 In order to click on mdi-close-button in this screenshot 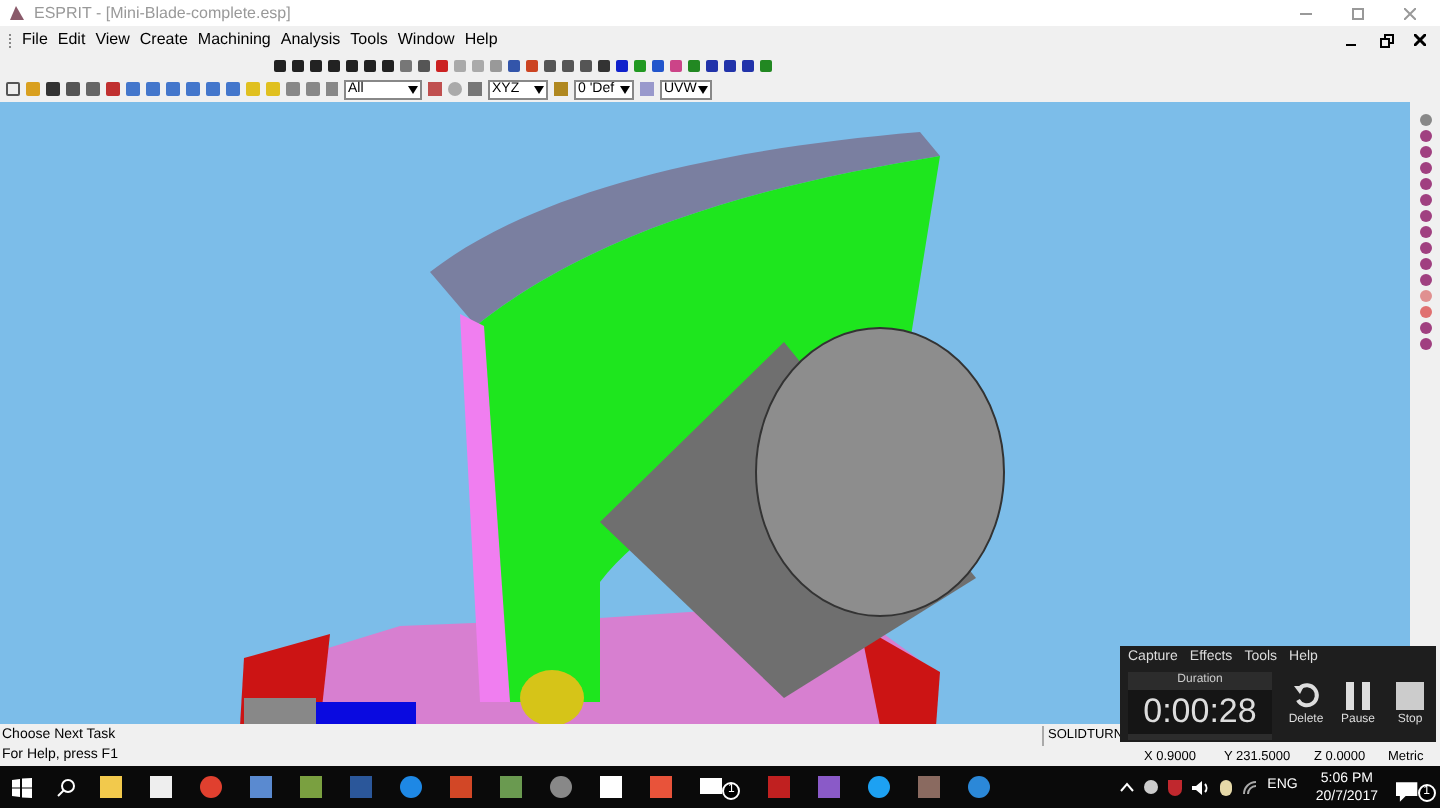, I will do `click(1420, 40)`.